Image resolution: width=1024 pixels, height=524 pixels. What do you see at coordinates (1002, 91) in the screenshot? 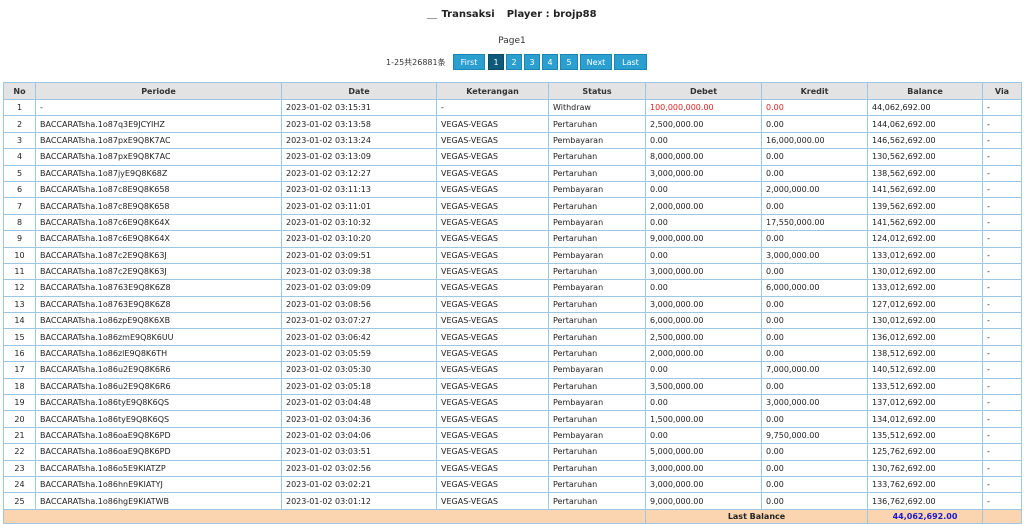
I see `column-header-via: Via` at bounding box center [1002, 91].